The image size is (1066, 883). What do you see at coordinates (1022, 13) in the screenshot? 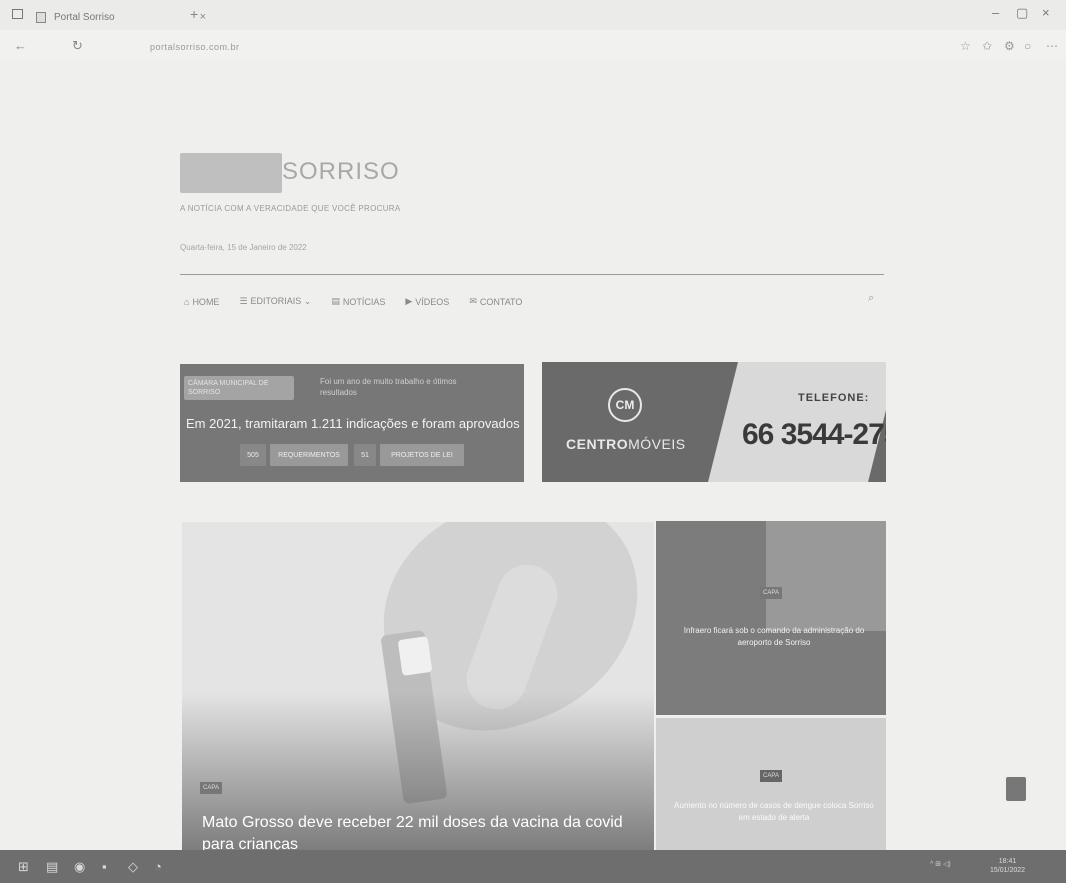
I see `maximize-button: ▢` at bounding box center [1022, 13].